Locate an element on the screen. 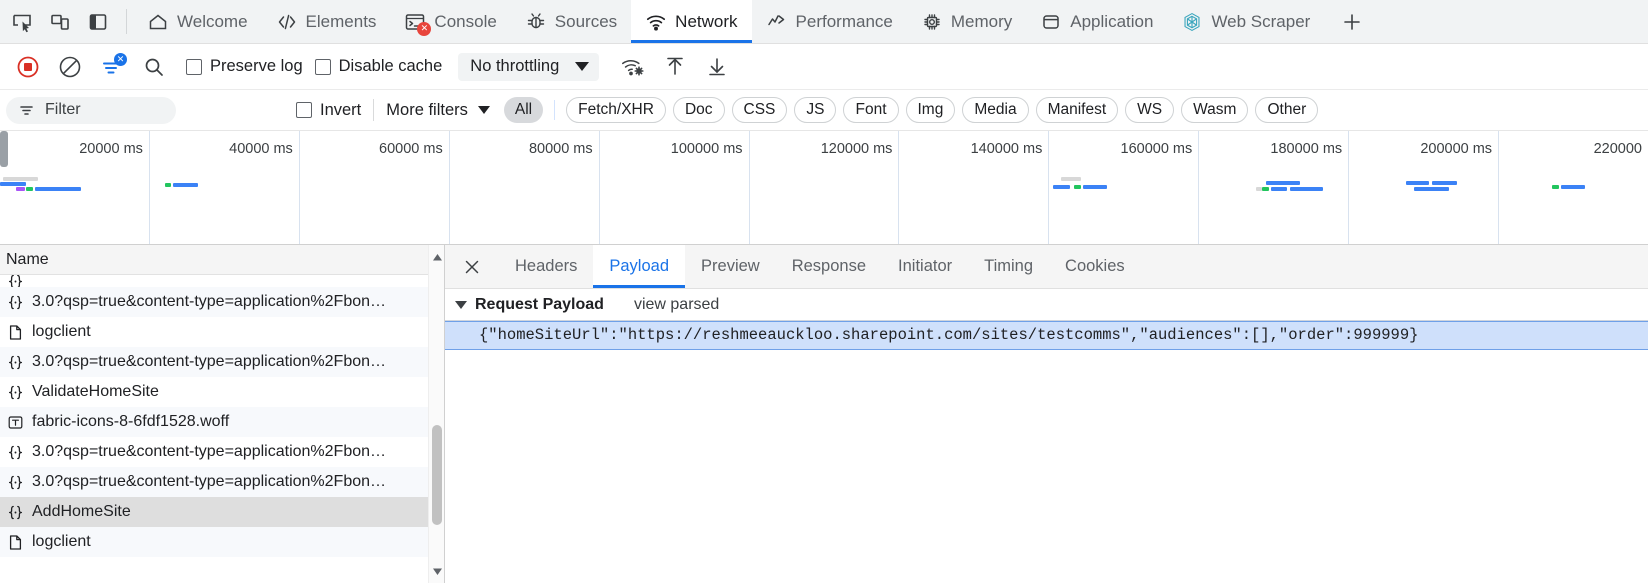  tab-label: Web Scraper is located at coordinates (1261, 21).